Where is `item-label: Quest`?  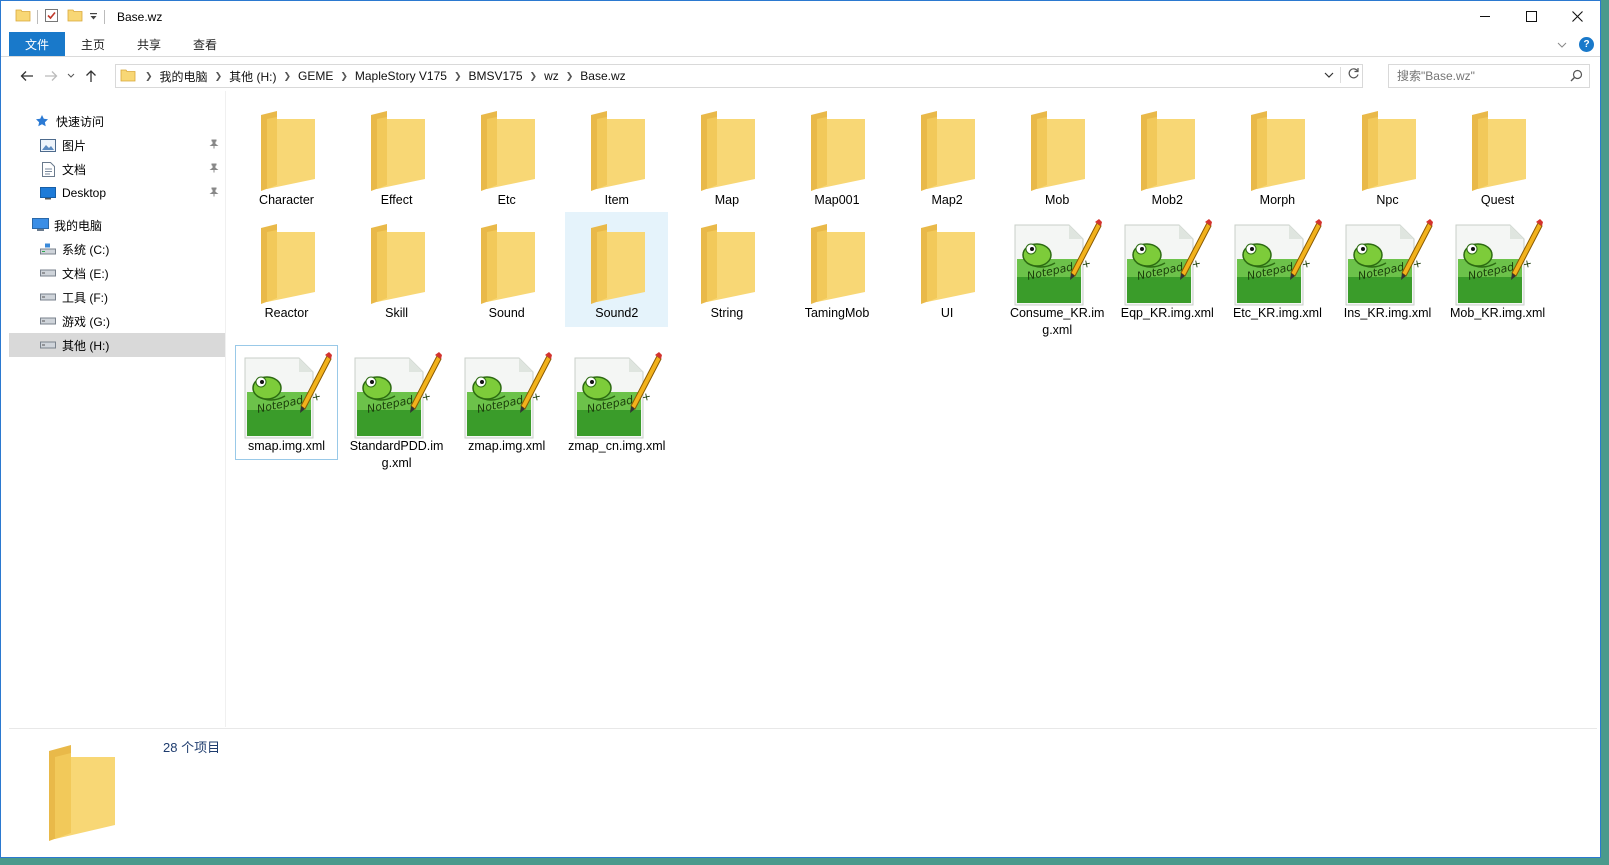 item-label: Quest is located at coordinates (1497, 200).